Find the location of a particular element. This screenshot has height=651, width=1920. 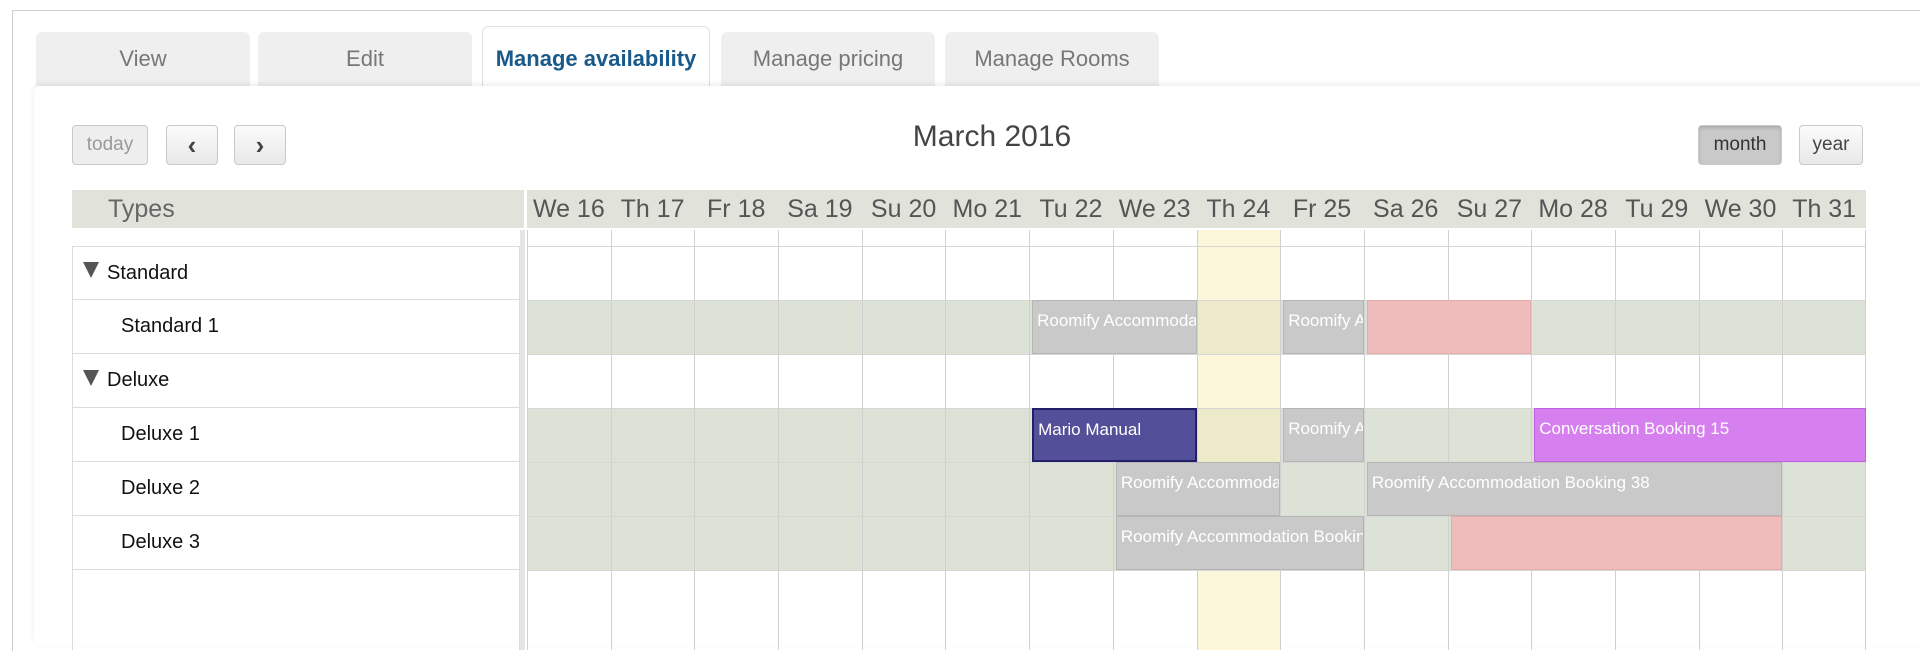

empty-row is located at coordinates (296, 610).